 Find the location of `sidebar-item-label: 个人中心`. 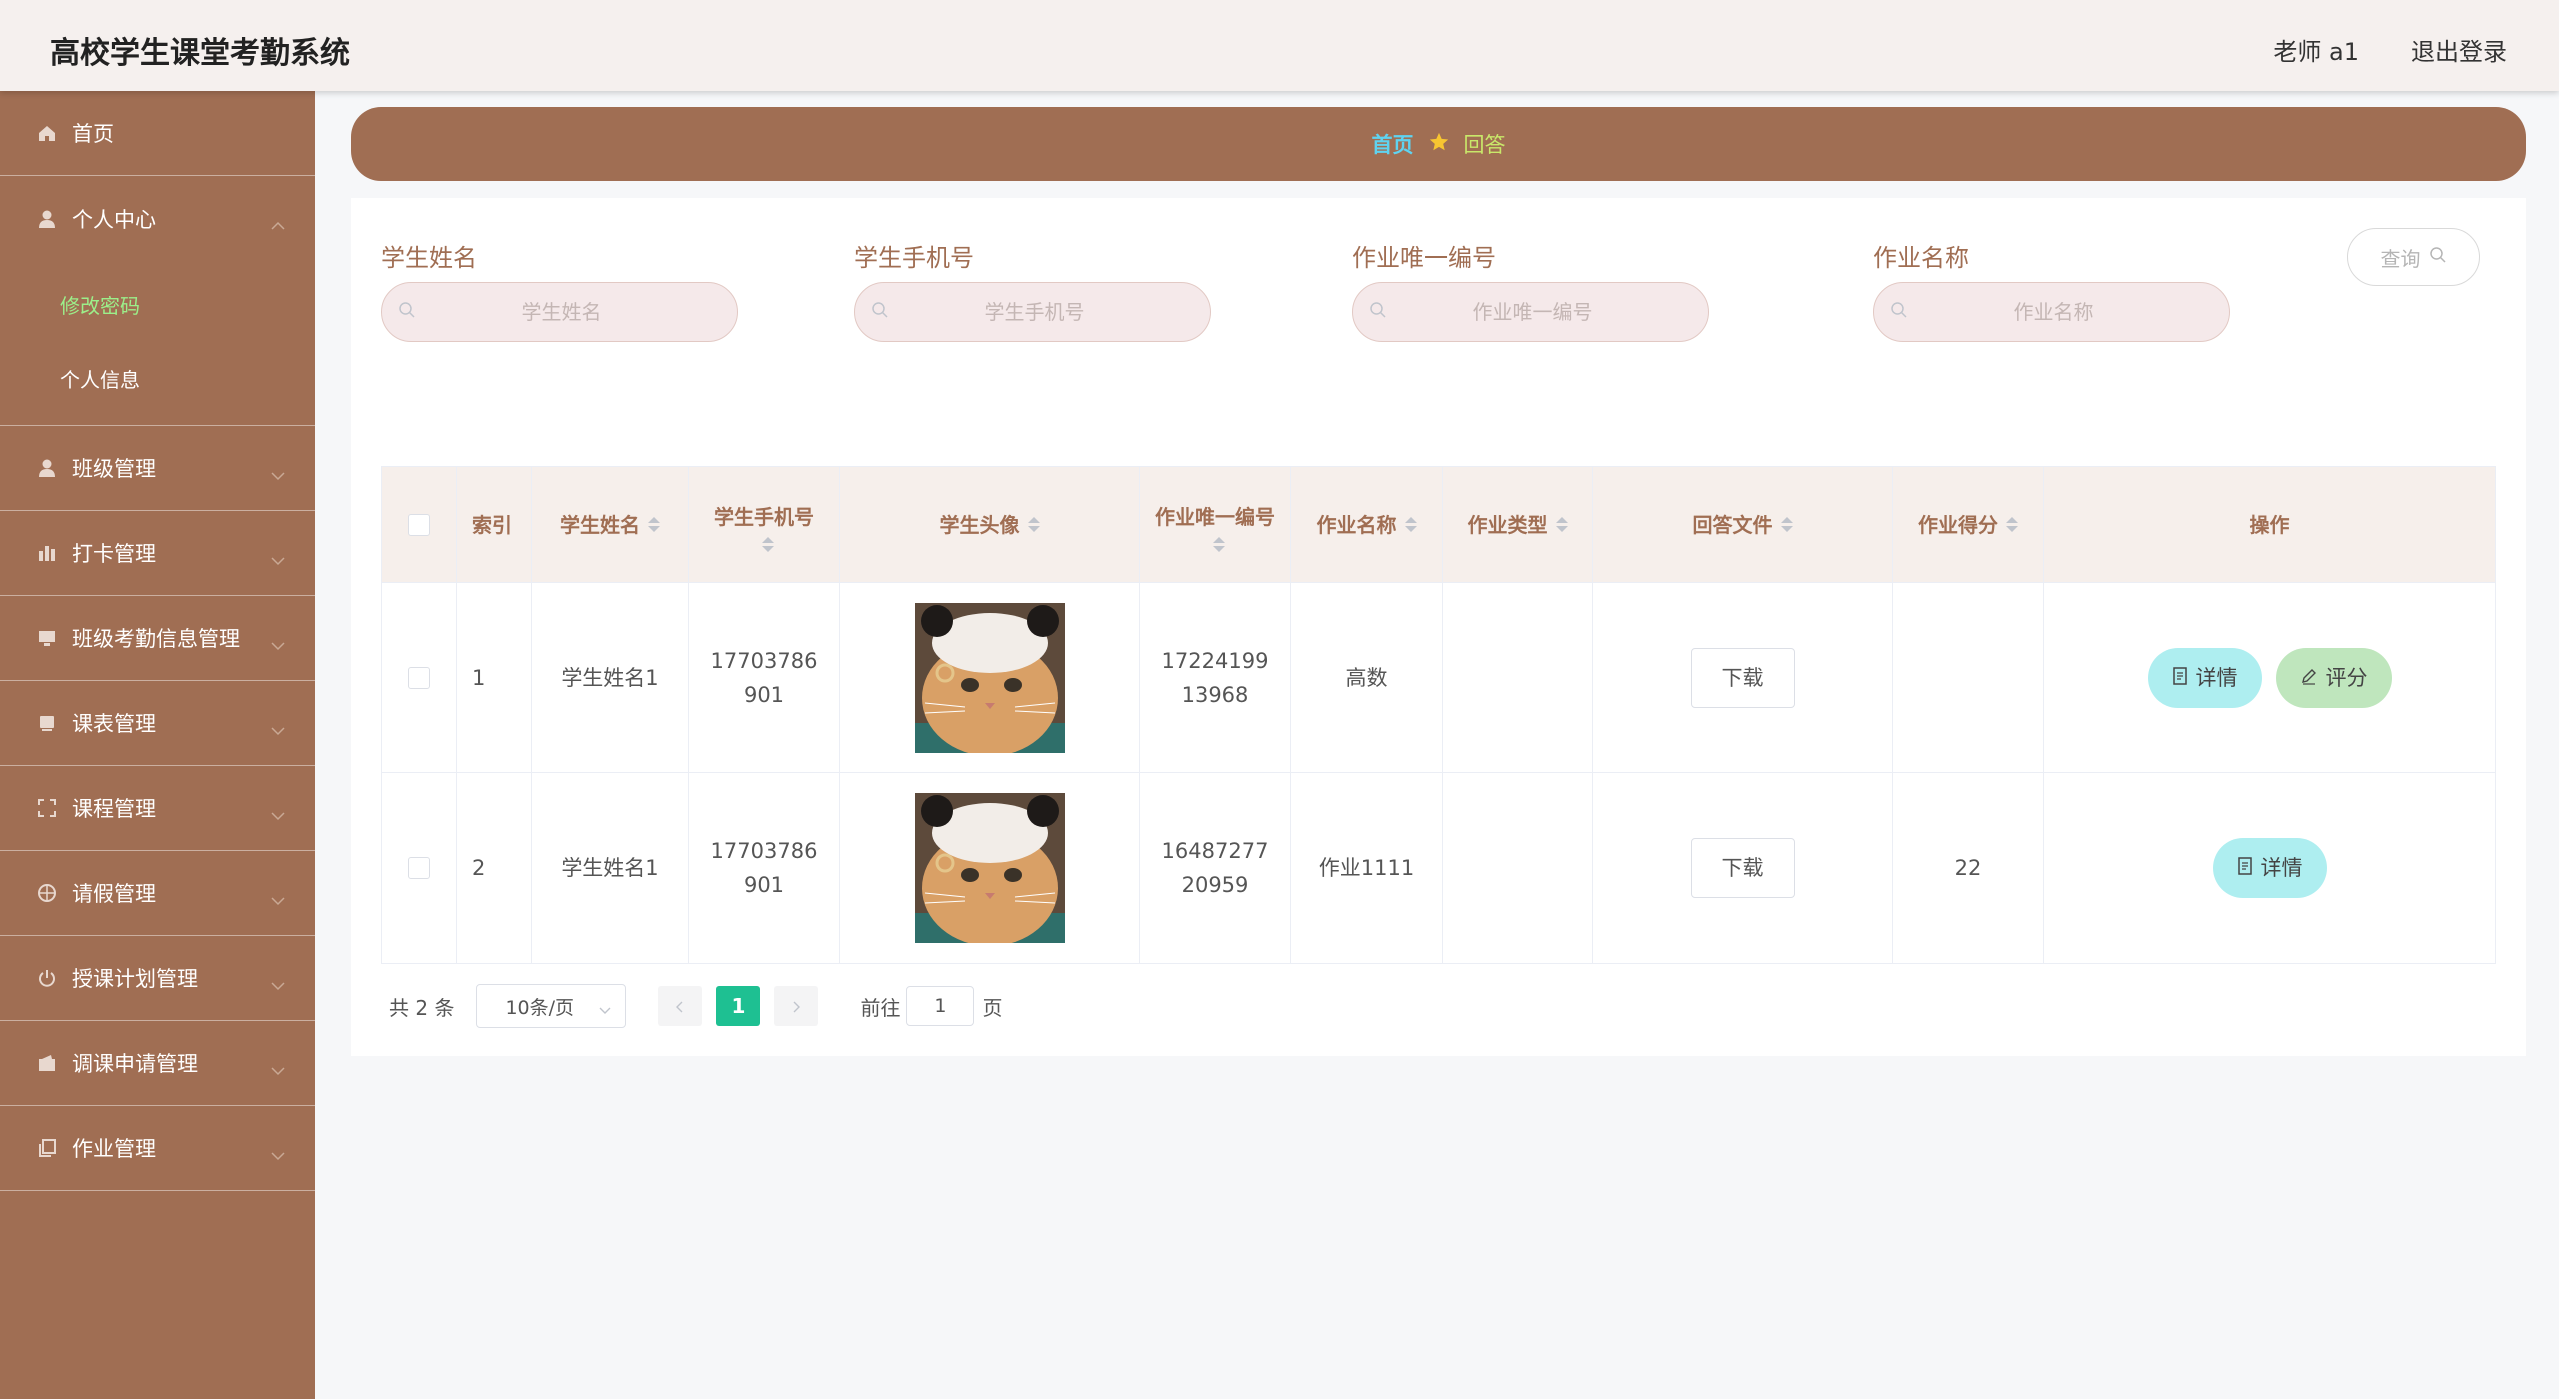

sidebar-item-label: 个人中心 is located at coordinates (114, 219).